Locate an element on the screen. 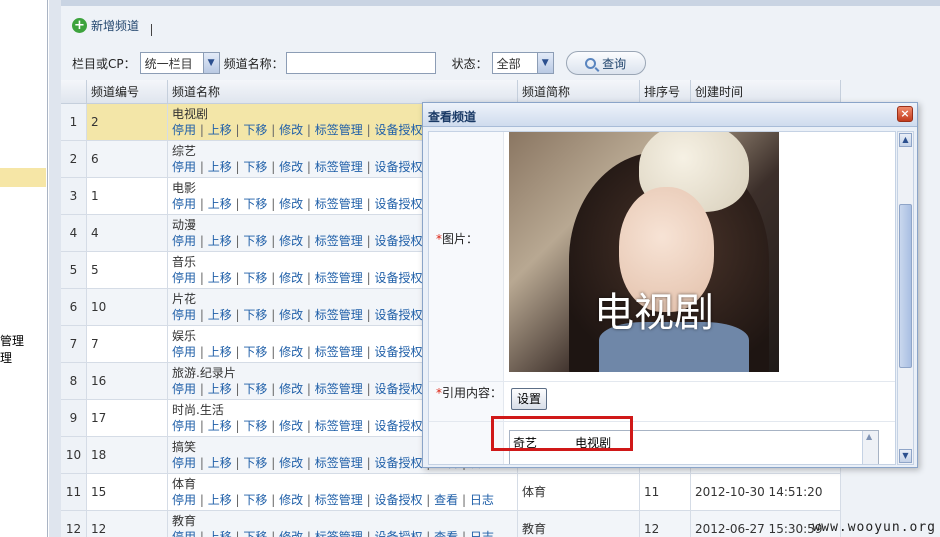 Image resolution: width=940 pixels, height=537 pixels. header-short: 频道简称 is located at coordinates (579, 91).